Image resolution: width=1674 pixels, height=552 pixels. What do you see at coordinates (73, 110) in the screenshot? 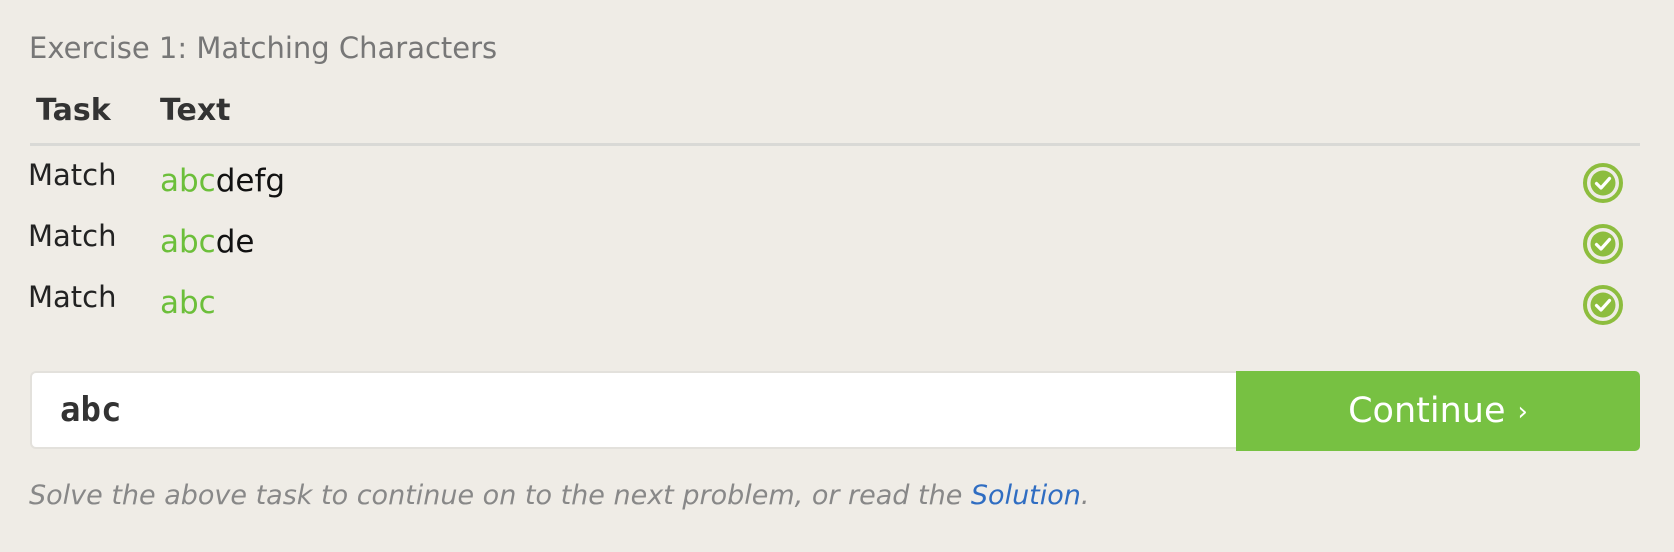
I see `column-header-task: Task` at bounding box center [73, 110].